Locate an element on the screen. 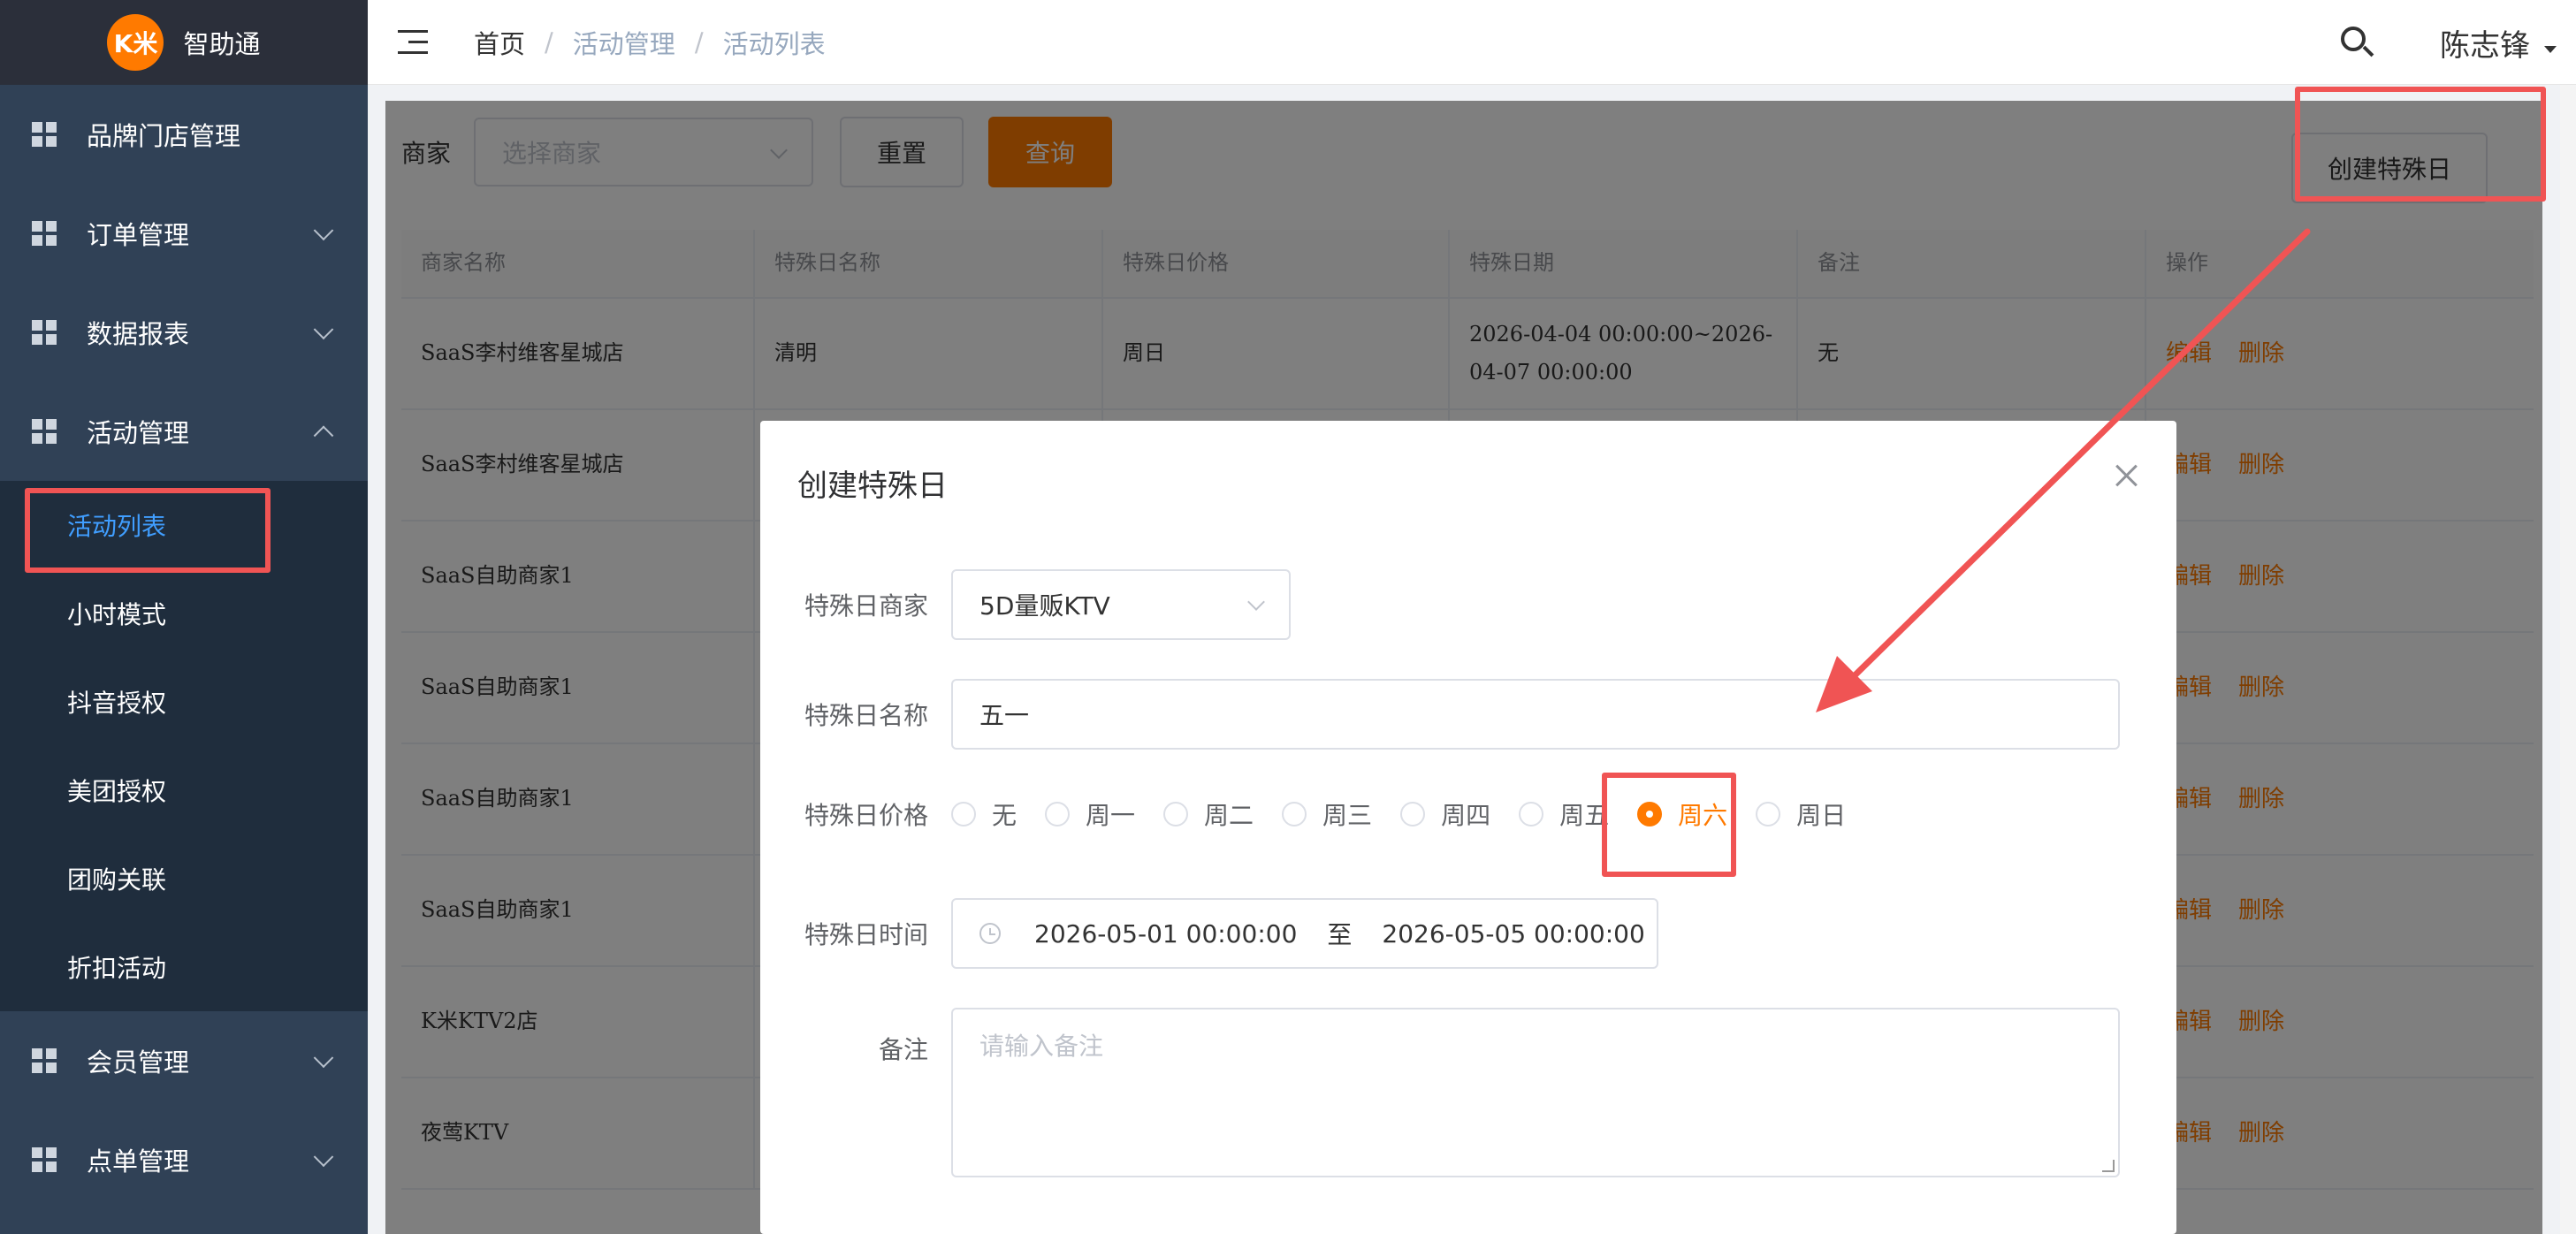 The image size is (2576, 1234). note-placeholder: 请输入备注 is located at coordinates (1041, 1046).